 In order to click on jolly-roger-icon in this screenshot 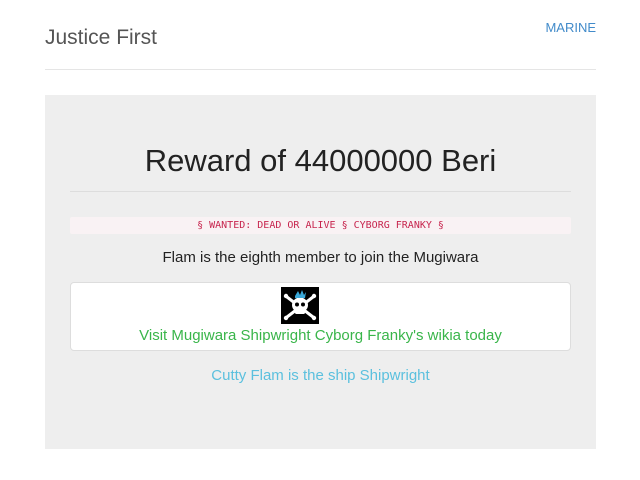, I will do `click(300, 305)`.